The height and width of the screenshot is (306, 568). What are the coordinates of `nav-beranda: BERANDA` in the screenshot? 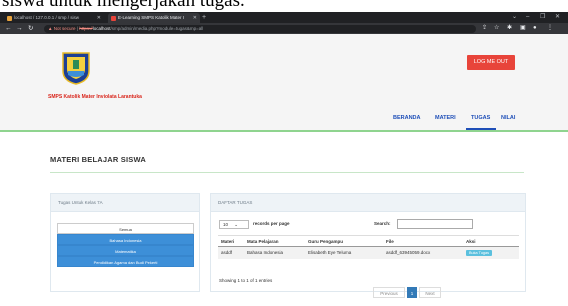 It's located at (407, 118).